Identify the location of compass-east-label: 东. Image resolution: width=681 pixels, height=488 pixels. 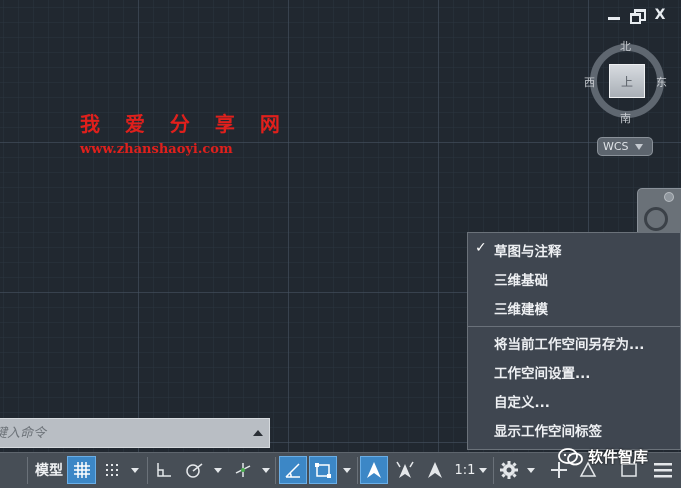
(661, 82).